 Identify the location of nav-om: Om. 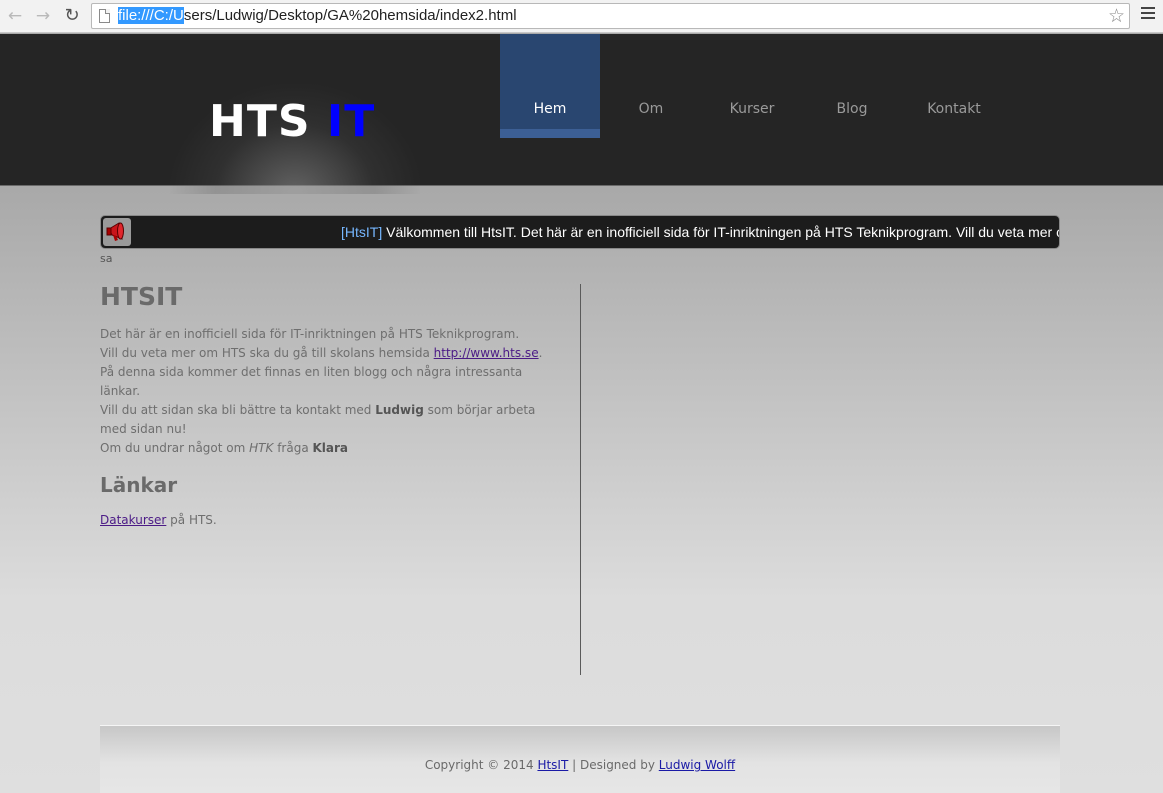
(651, 86).